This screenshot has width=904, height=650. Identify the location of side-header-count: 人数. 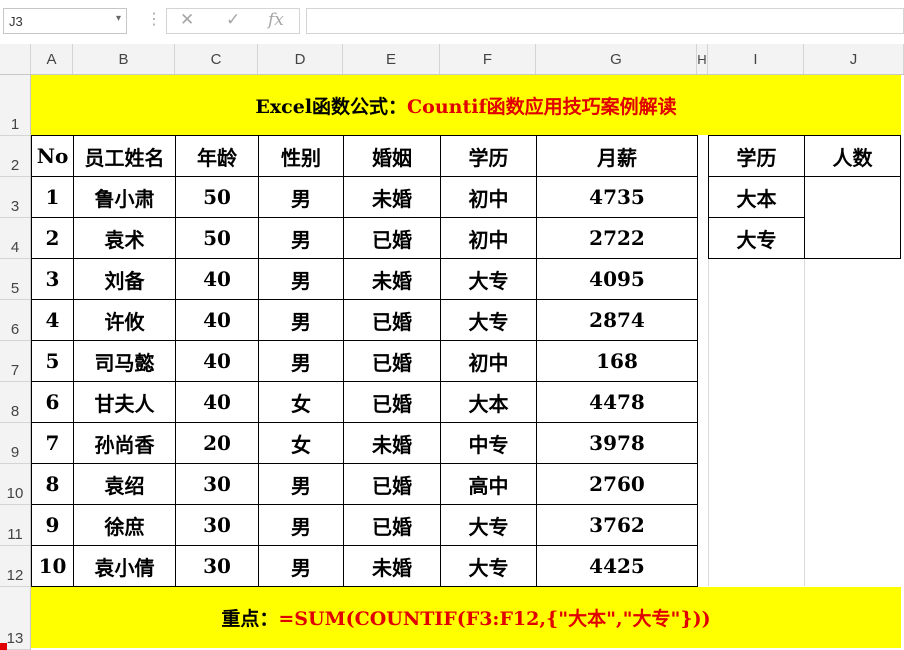
(852, 156).